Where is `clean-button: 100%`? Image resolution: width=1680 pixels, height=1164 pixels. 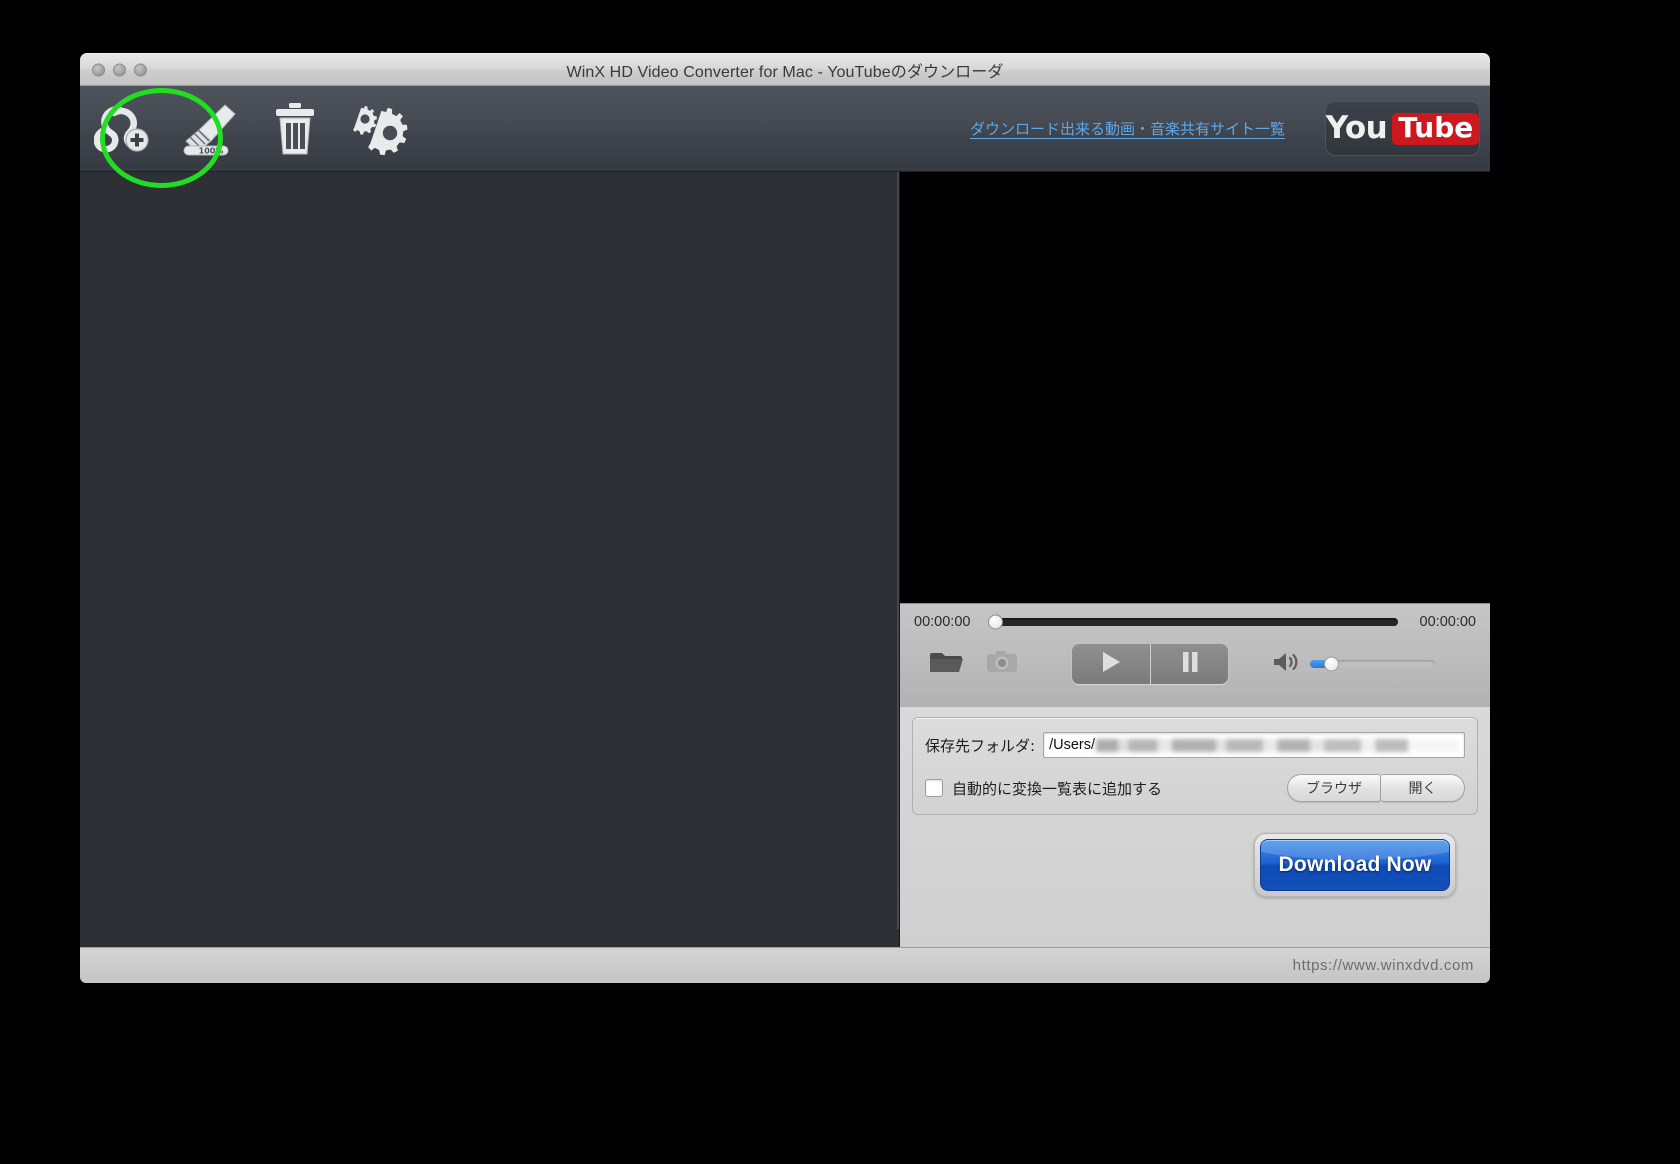
clean-button: 100% is located at coordinates (209, 129).